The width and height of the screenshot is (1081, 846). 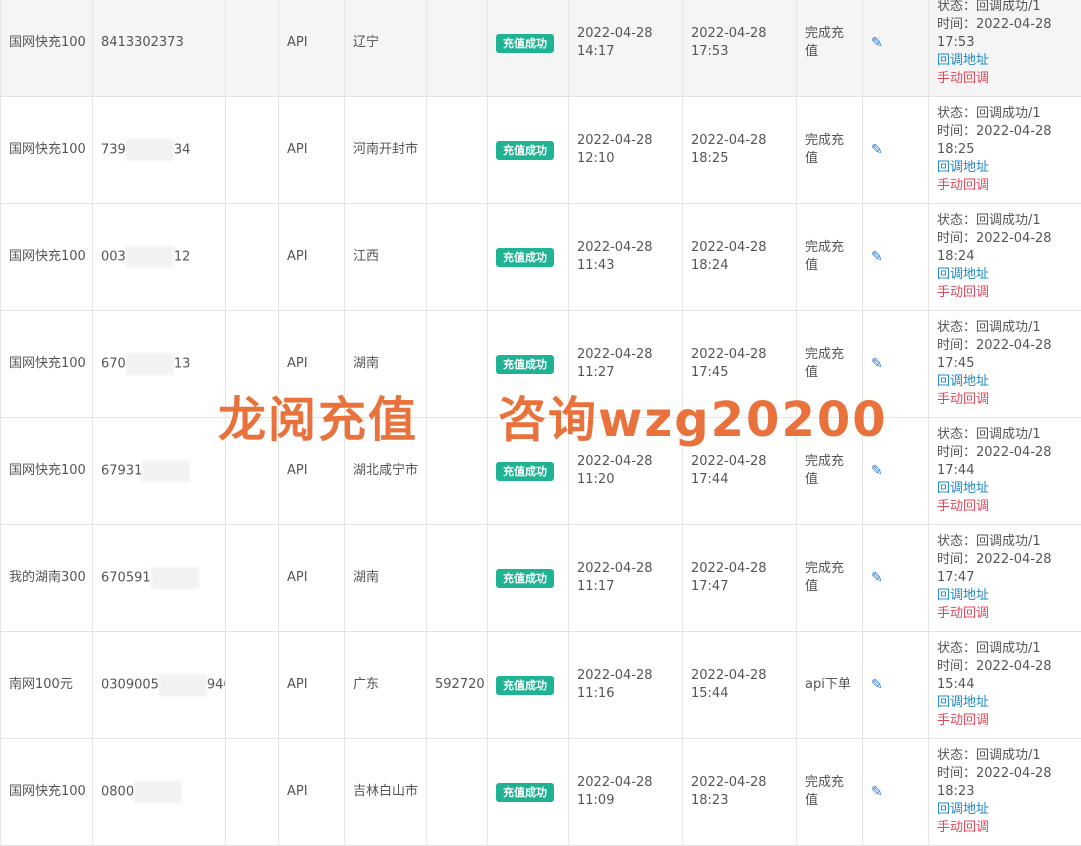 I want to click on callback-time-value: 18:25, so click(x=1005, y=150).